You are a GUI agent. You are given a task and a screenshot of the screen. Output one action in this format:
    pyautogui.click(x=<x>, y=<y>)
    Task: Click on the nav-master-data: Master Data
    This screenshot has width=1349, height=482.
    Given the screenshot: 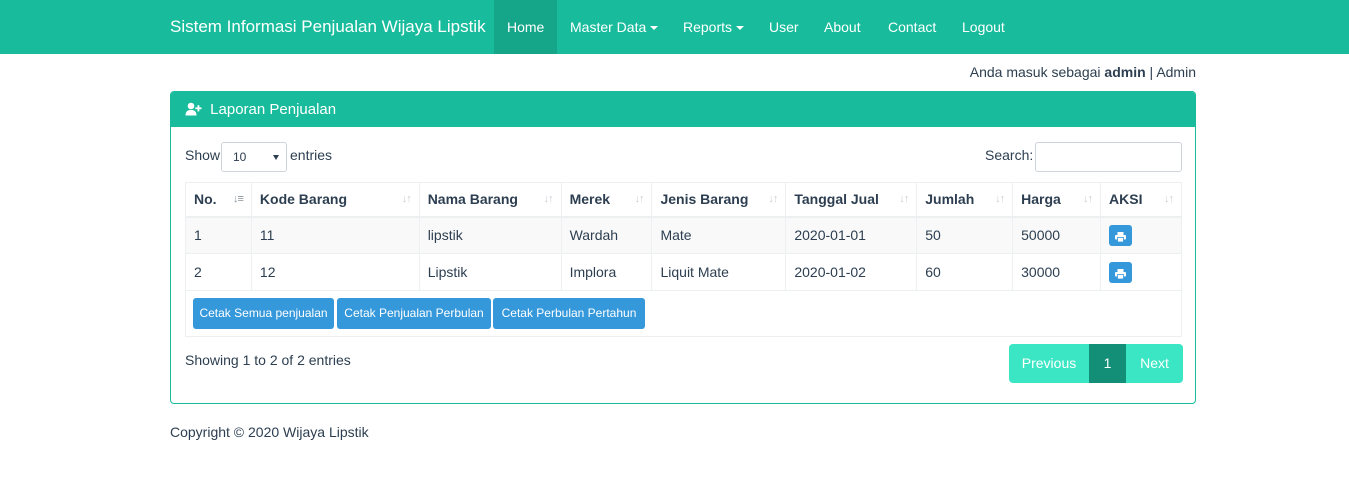 What is the action you would take?
    pyautogui.click(x=614, y=27)
    